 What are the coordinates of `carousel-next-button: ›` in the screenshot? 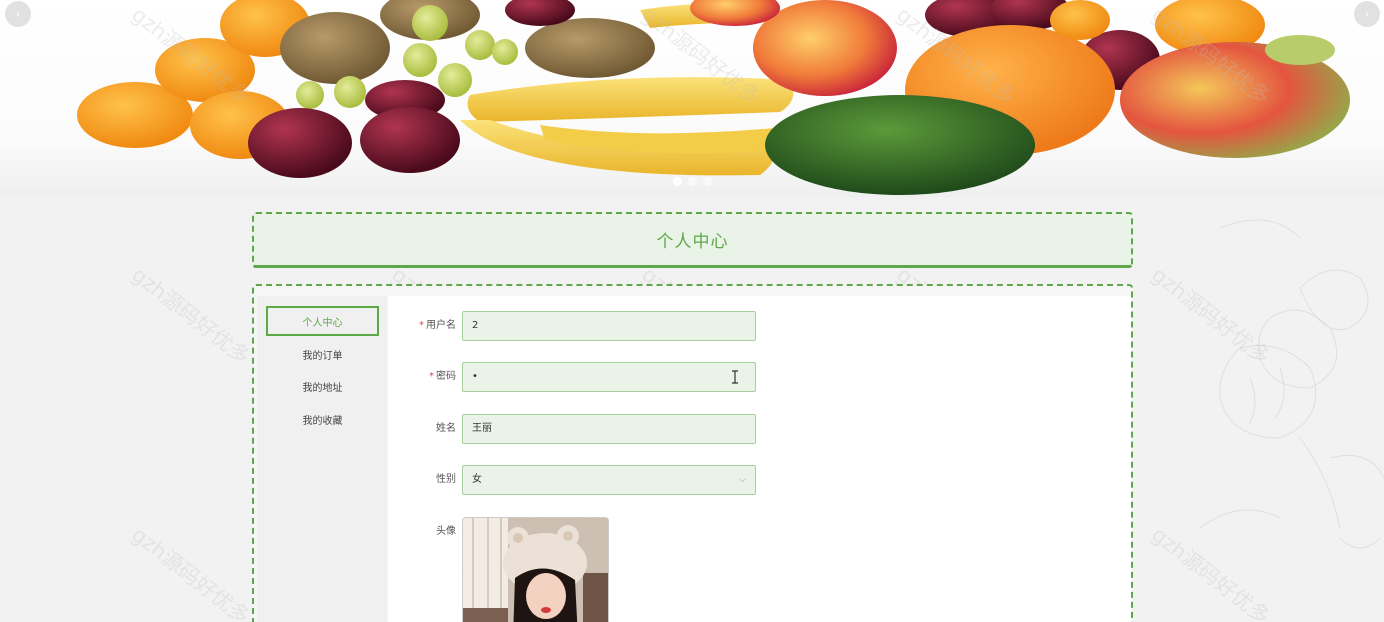 It's located at (1367, 14).